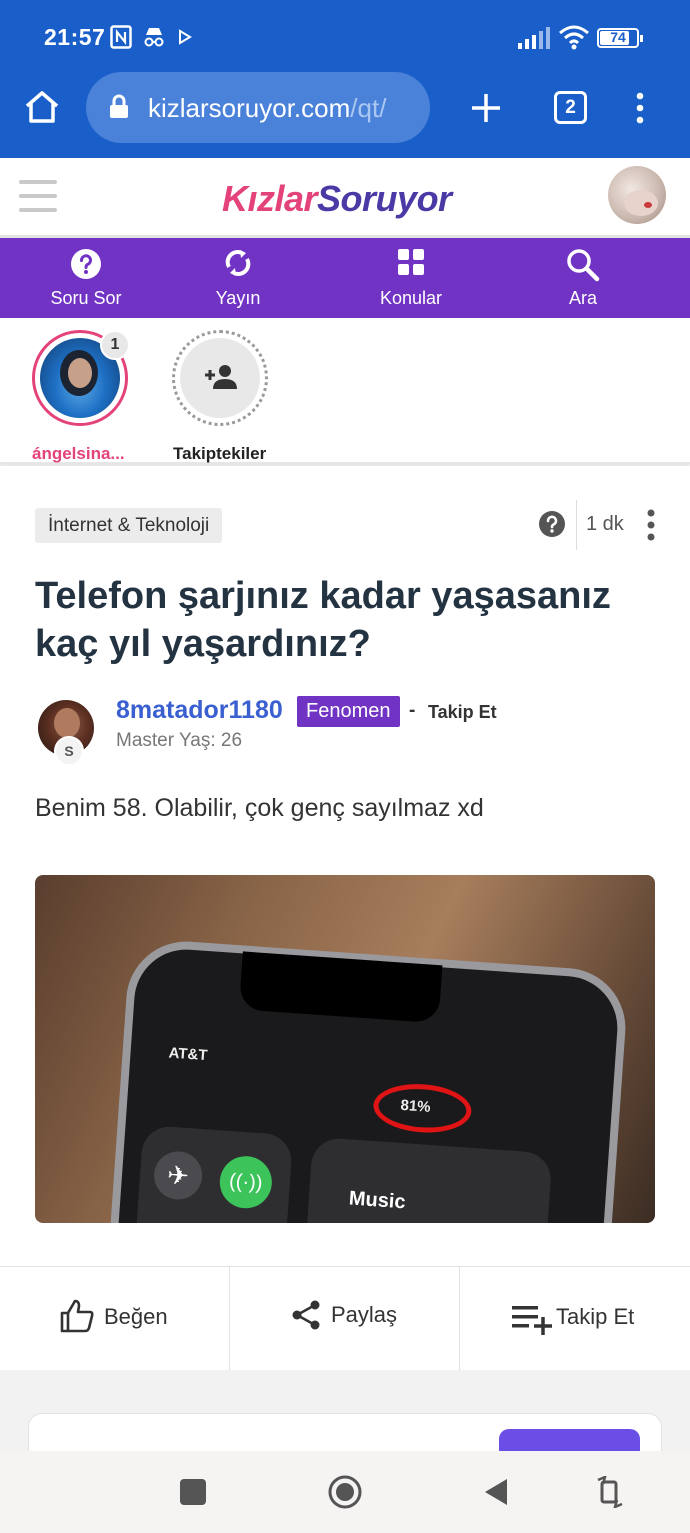 The image size is (690, 1533). I want to click on share-icon, so click(306, 1315).